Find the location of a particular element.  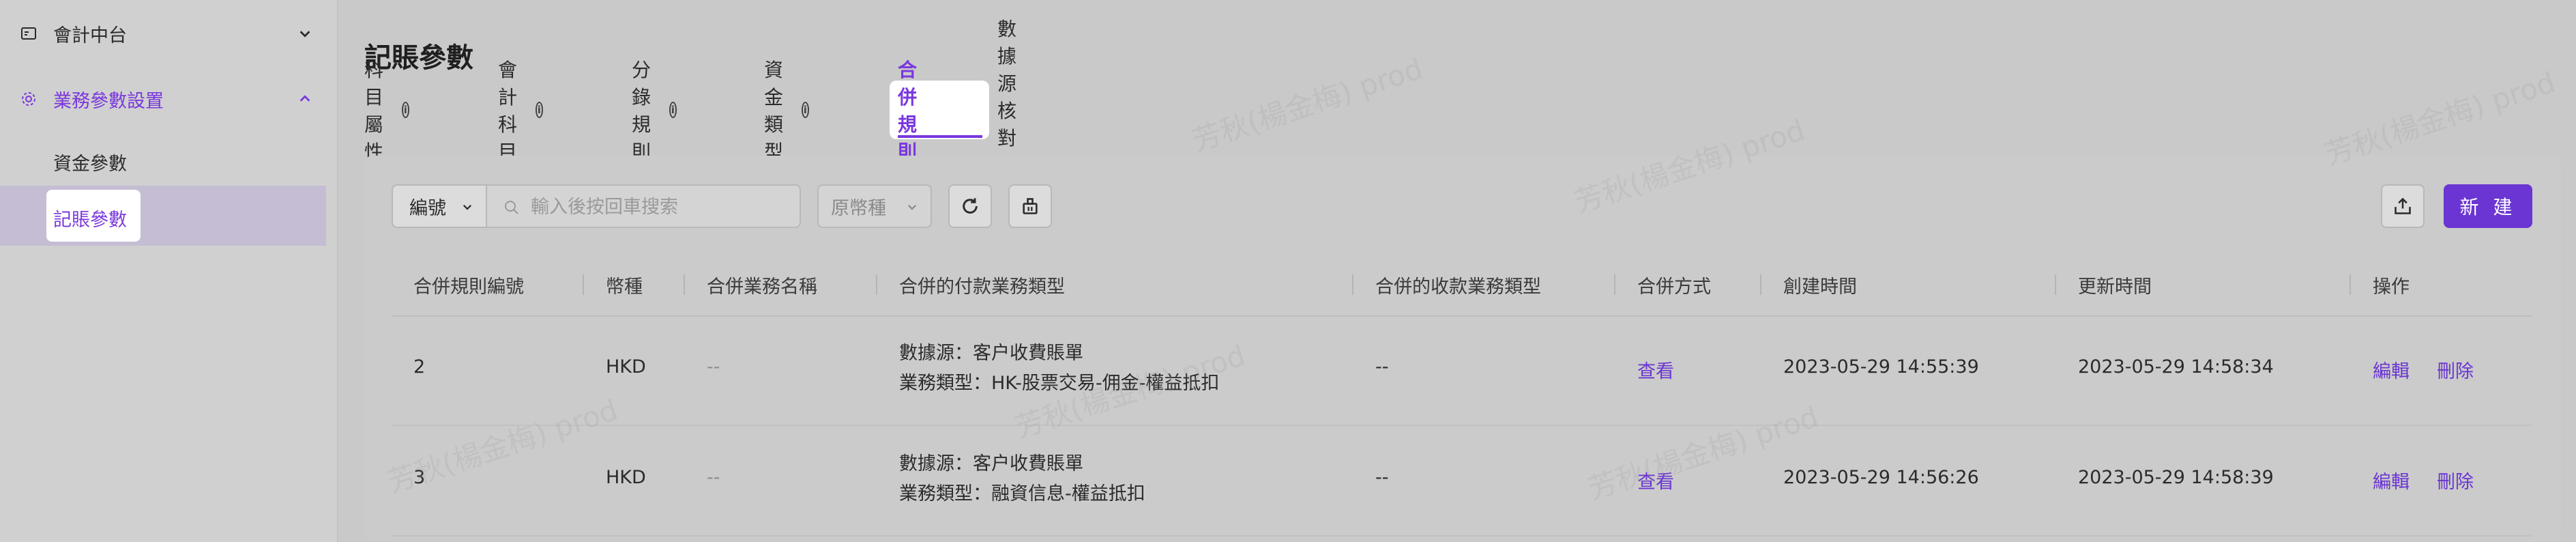

sidebar-item-label: 記賬參數 is located at coordinates (90, 220).